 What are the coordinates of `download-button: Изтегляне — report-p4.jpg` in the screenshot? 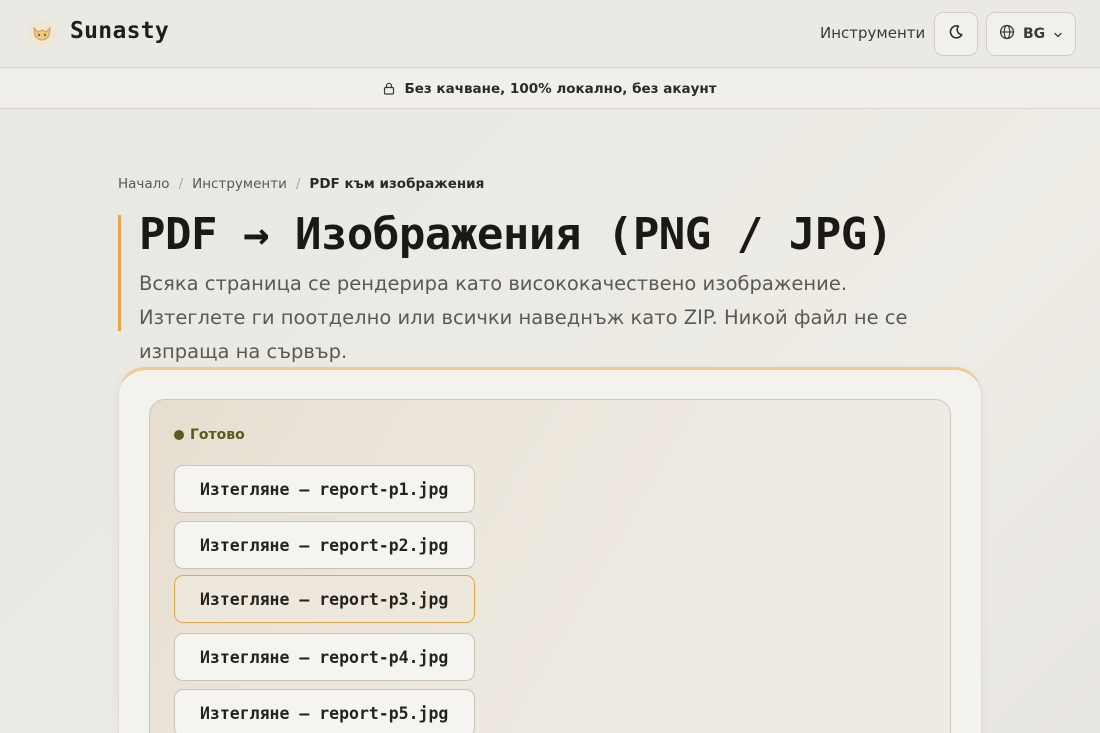 It's located at (324, 657).